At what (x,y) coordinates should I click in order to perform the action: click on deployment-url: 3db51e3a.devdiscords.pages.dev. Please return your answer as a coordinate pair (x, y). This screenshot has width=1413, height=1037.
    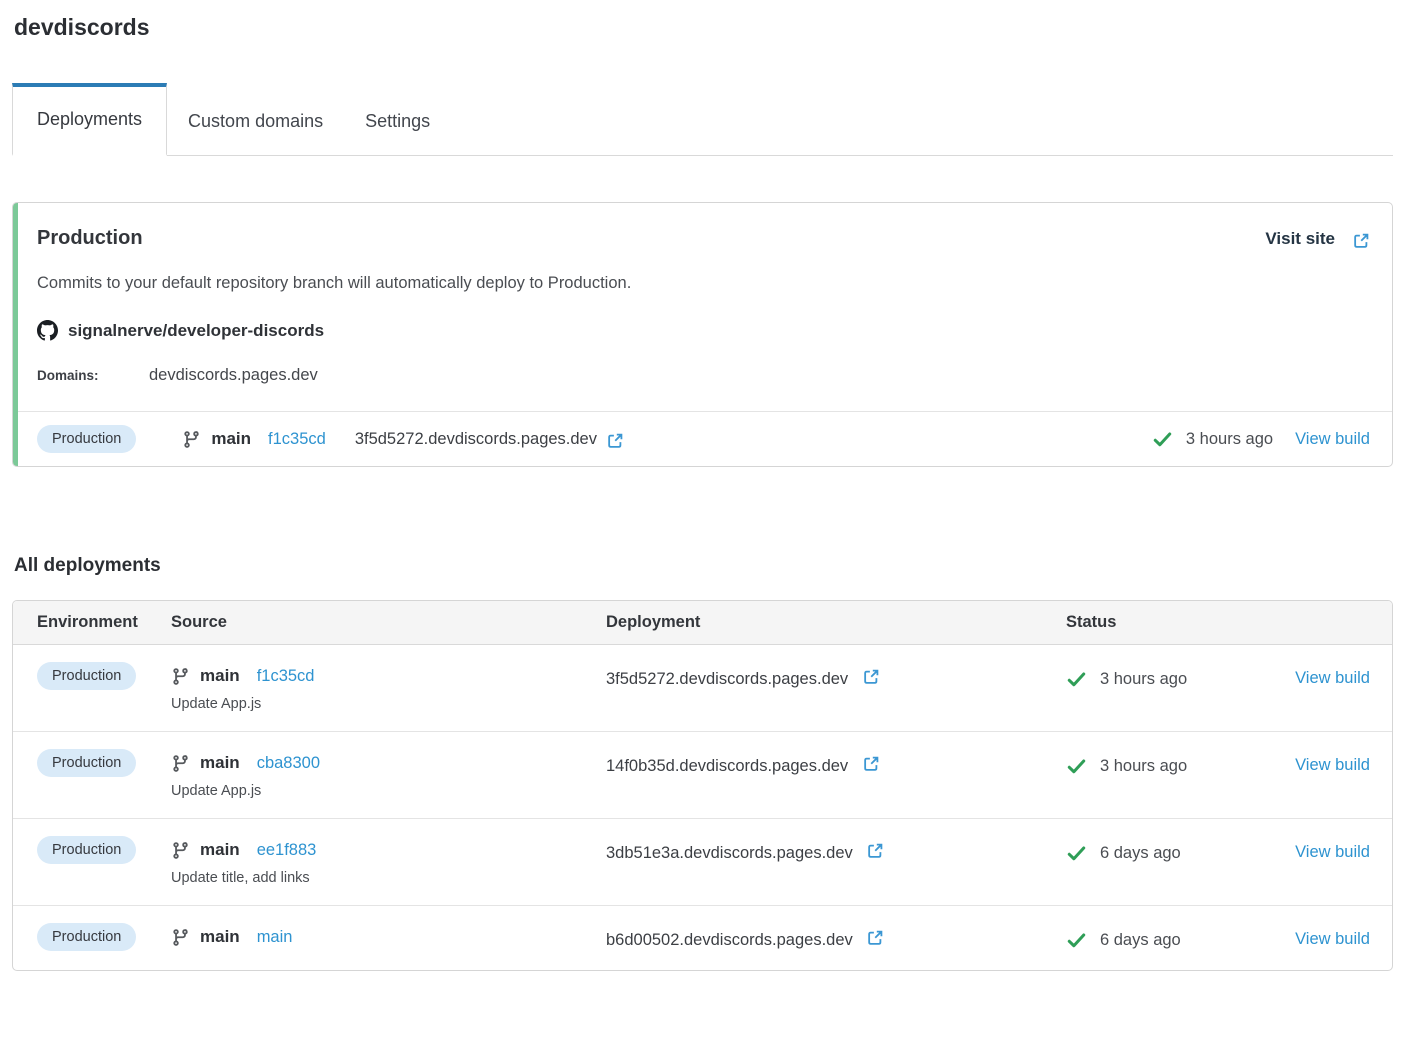
    Looking at the image, I should click on (729, 853).